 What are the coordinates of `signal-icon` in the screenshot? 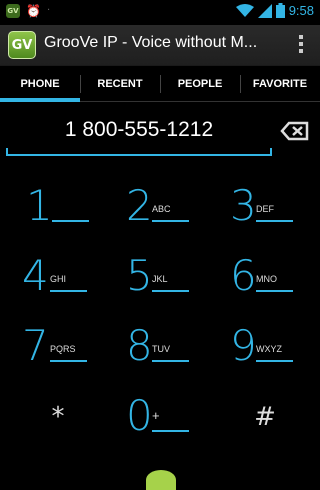 It's located at (264, 10).